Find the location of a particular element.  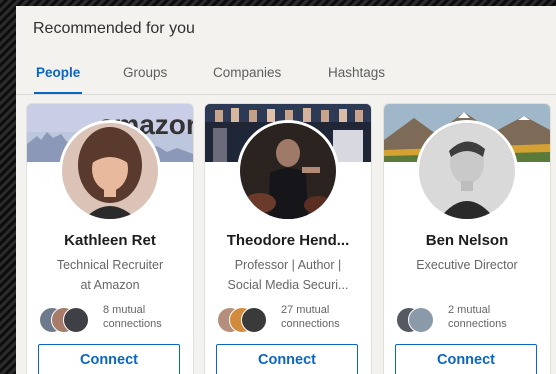

mutual-count-text: 8 mutual connections is located at coordinates (132, 317).